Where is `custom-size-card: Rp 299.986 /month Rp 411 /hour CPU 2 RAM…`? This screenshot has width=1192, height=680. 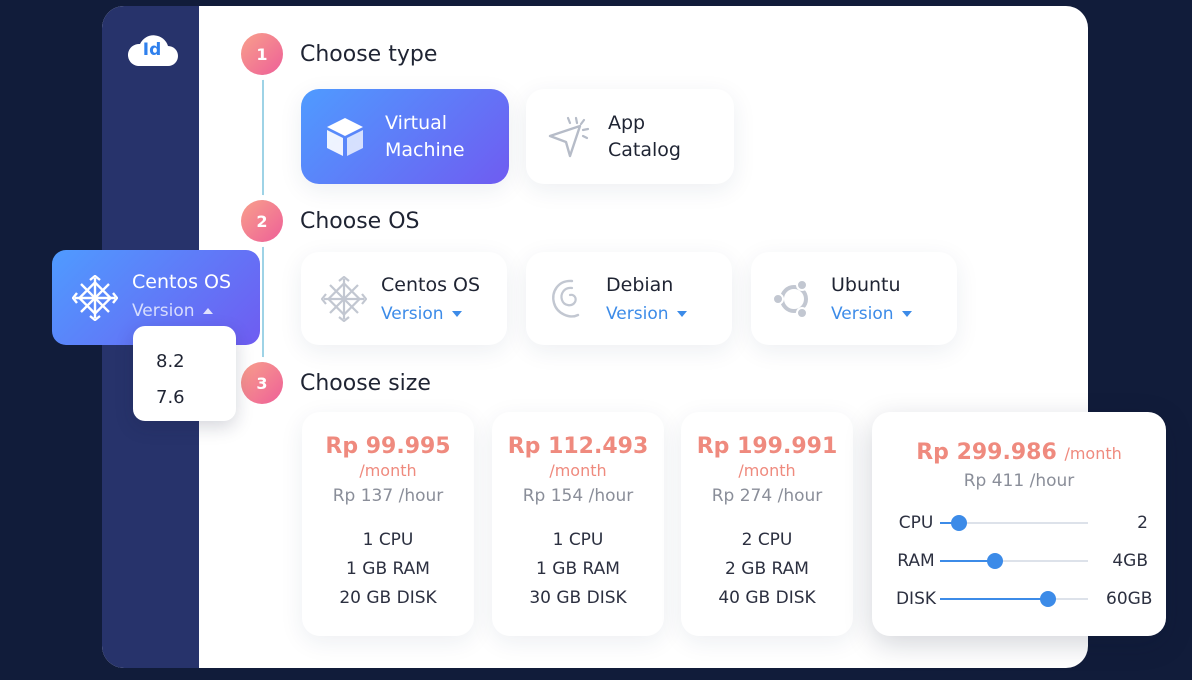 custom-size-card: Rp 299.986 /month Rp 411 /hour CPU 2 RAM… is located at coordinates (1019, 524).